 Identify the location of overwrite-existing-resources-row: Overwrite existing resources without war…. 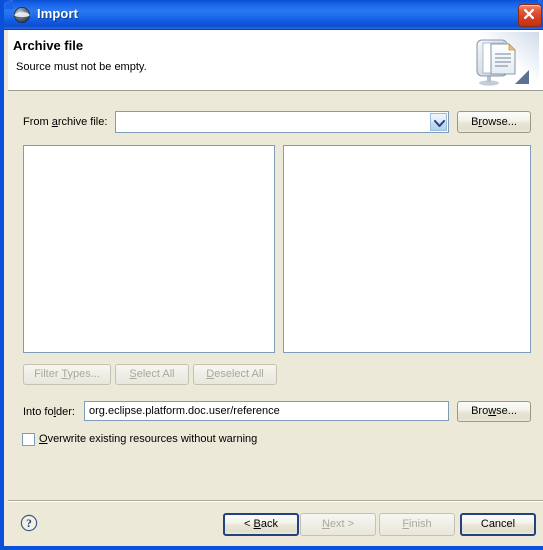
(139, 439).